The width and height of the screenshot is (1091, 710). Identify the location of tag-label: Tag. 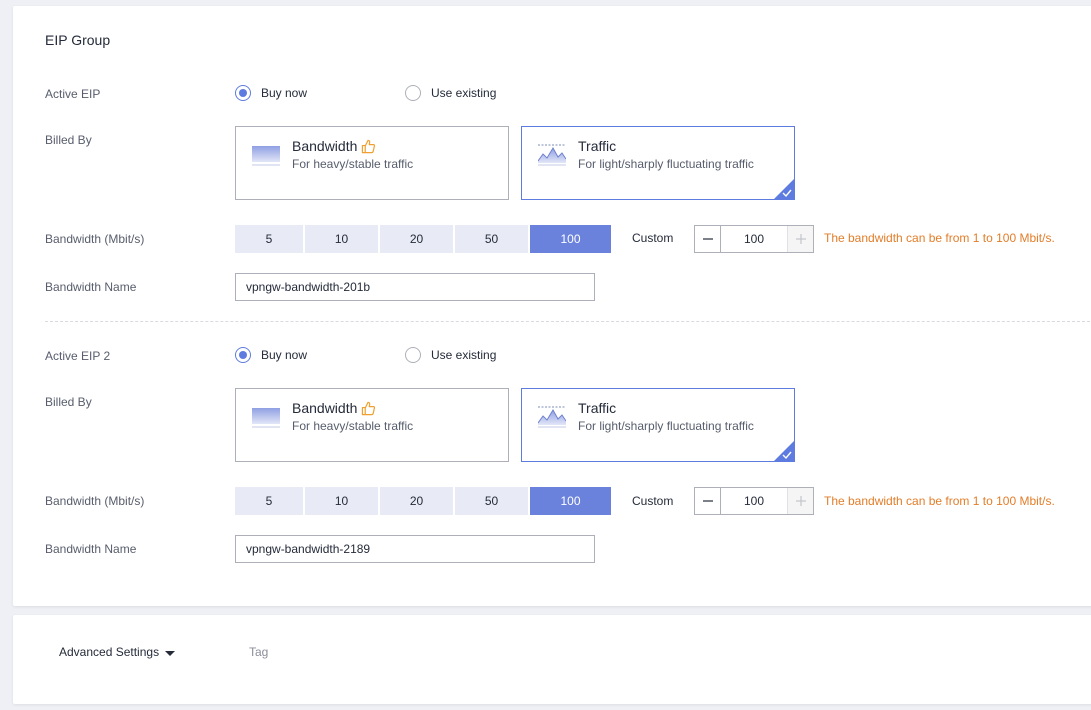
(259, 652).